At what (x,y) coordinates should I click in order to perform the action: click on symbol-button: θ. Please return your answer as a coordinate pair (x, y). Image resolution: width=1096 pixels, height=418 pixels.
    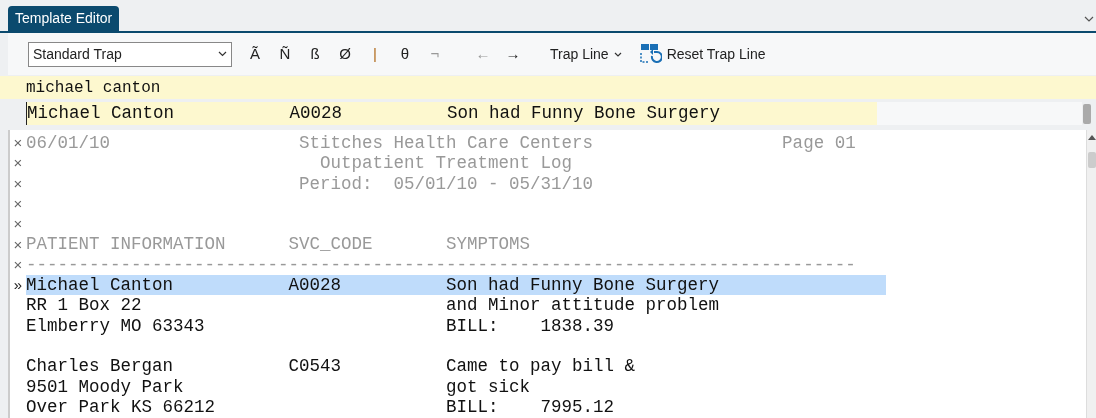
    Looking at the image, I should click on (405, 54).